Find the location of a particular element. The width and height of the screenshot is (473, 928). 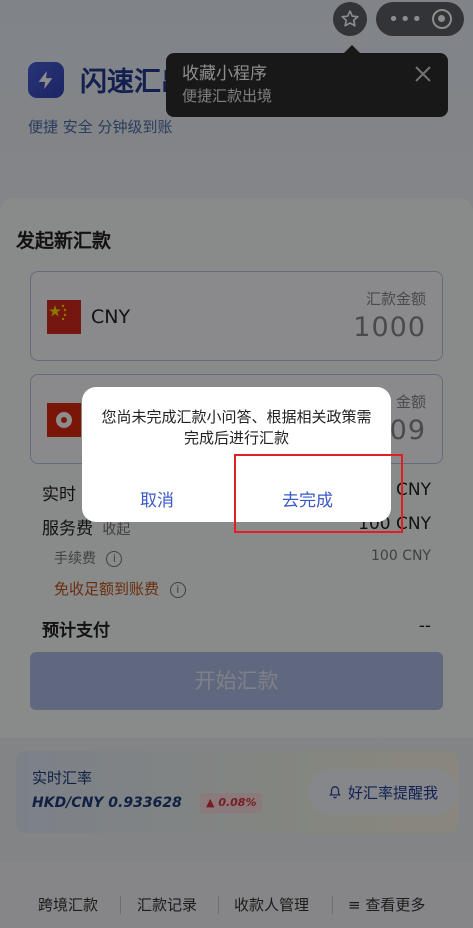

highlight-annotation is located at coordinates (318, 493).